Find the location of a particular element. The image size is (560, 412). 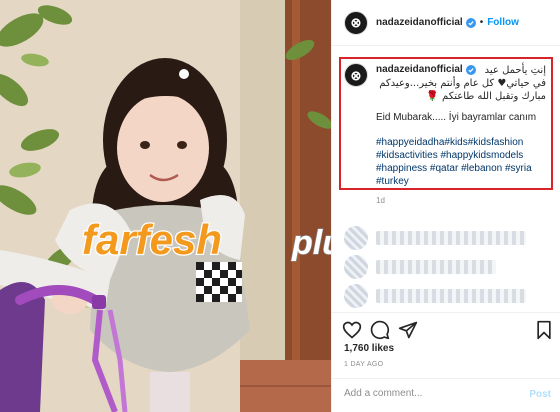

hashtag-line-4: #turkey is located at coordinates (461, 181).